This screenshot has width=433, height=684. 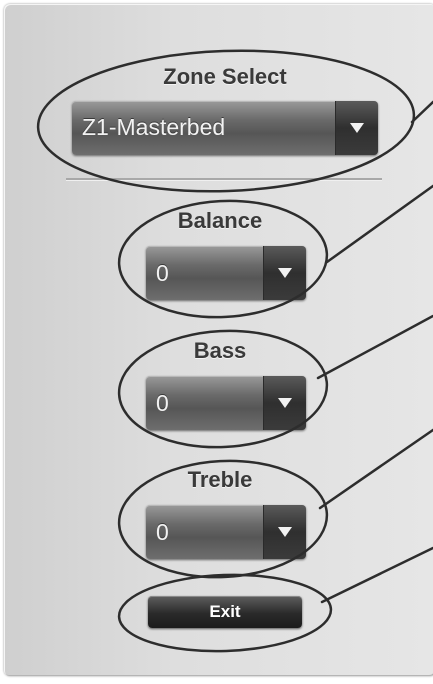 What do you see at coordinates (154, 127) in the screenshot?
I see `zone-select-value: Z1-Masterbed` at bounding box center [154, 127].